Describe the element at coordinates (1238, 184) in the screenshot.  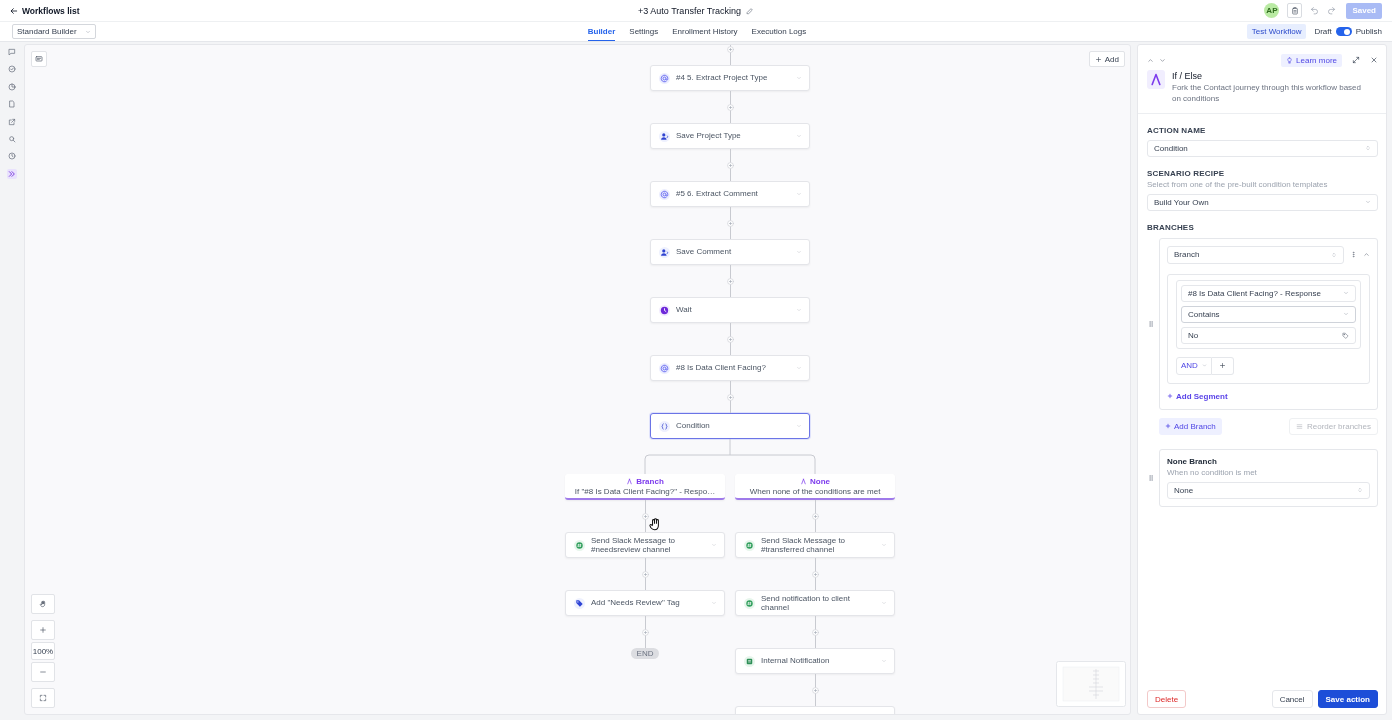
I see `help-text: Select from one of the pre-built condition templates` at that location.